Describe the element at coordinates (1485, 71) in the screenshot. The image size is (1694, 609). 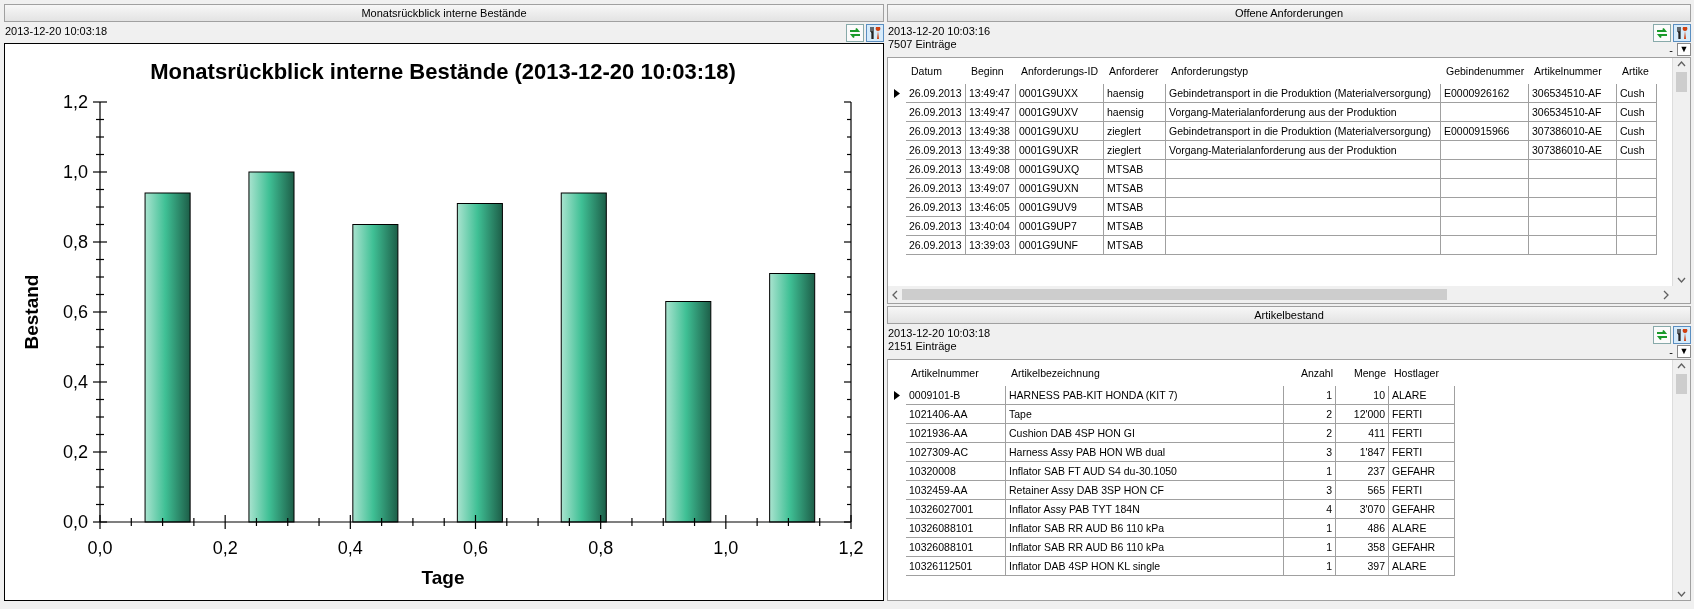
I see `column-header: Gebindenummer` at that location.